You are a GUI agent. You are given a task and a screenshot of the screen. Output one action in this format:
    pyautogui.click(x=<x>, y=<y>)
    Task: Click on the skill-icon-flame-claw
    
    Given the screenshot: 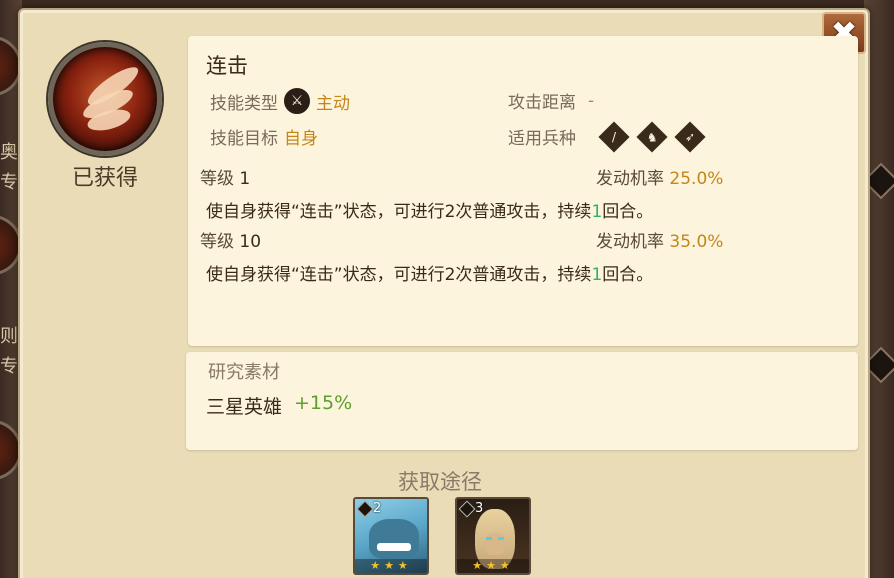 What is the action you would take?
    pyautogui.click(x=105, y=99)
    